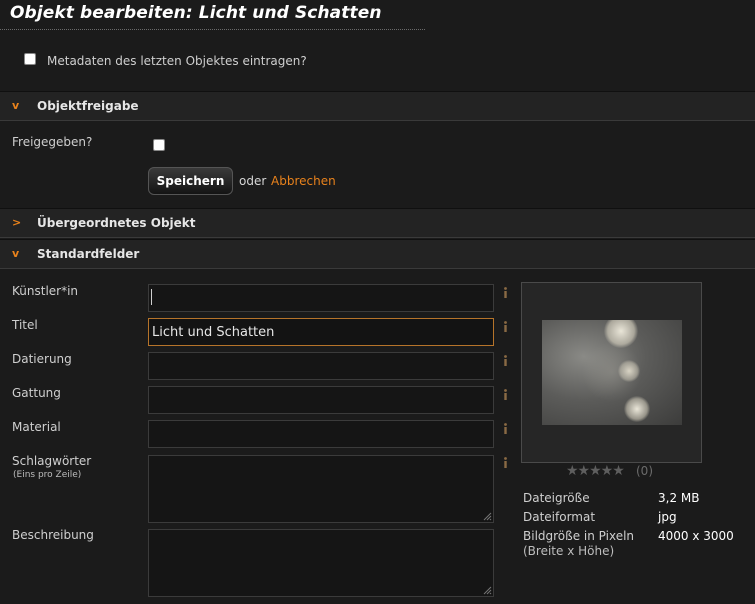 This screenshot has width=755, height=604. Describe the element at coordinates (321, 563) in the screenshot. I see `beschreibung-textarea` at that location.